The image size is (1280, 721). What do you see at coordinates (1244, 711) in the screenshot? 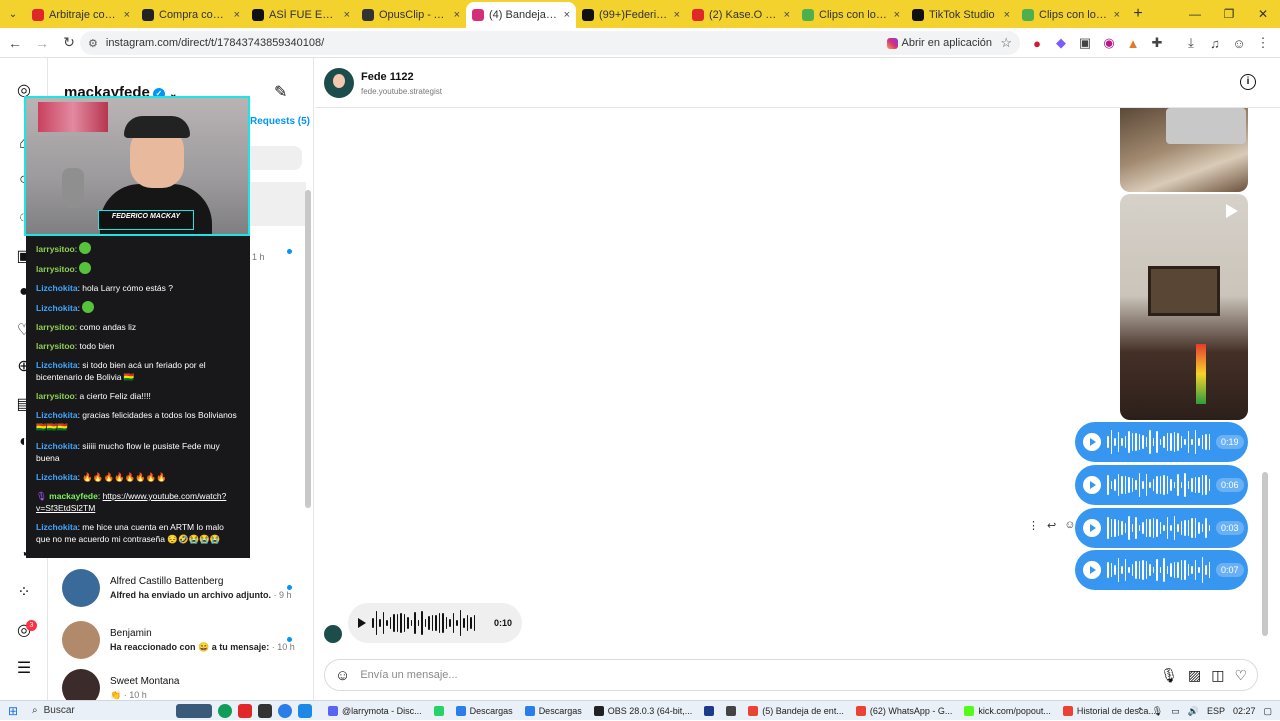
I see `clock: 02:27` at bounding box center [1244, 711].